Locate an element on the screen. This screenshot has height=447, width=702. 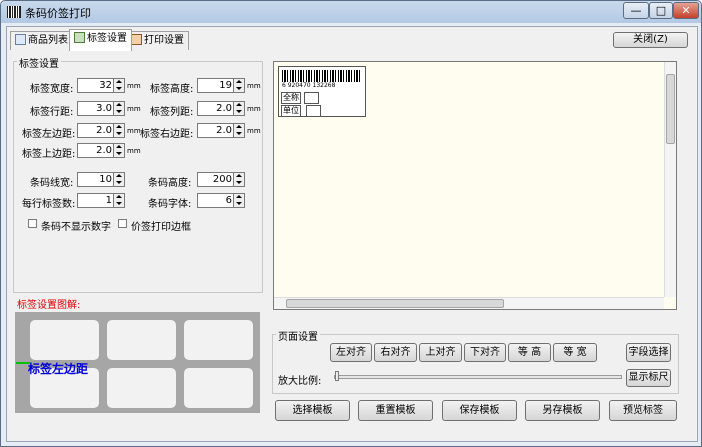
top-margin-label: 标签上边距: is located at coordinates (49, 154).